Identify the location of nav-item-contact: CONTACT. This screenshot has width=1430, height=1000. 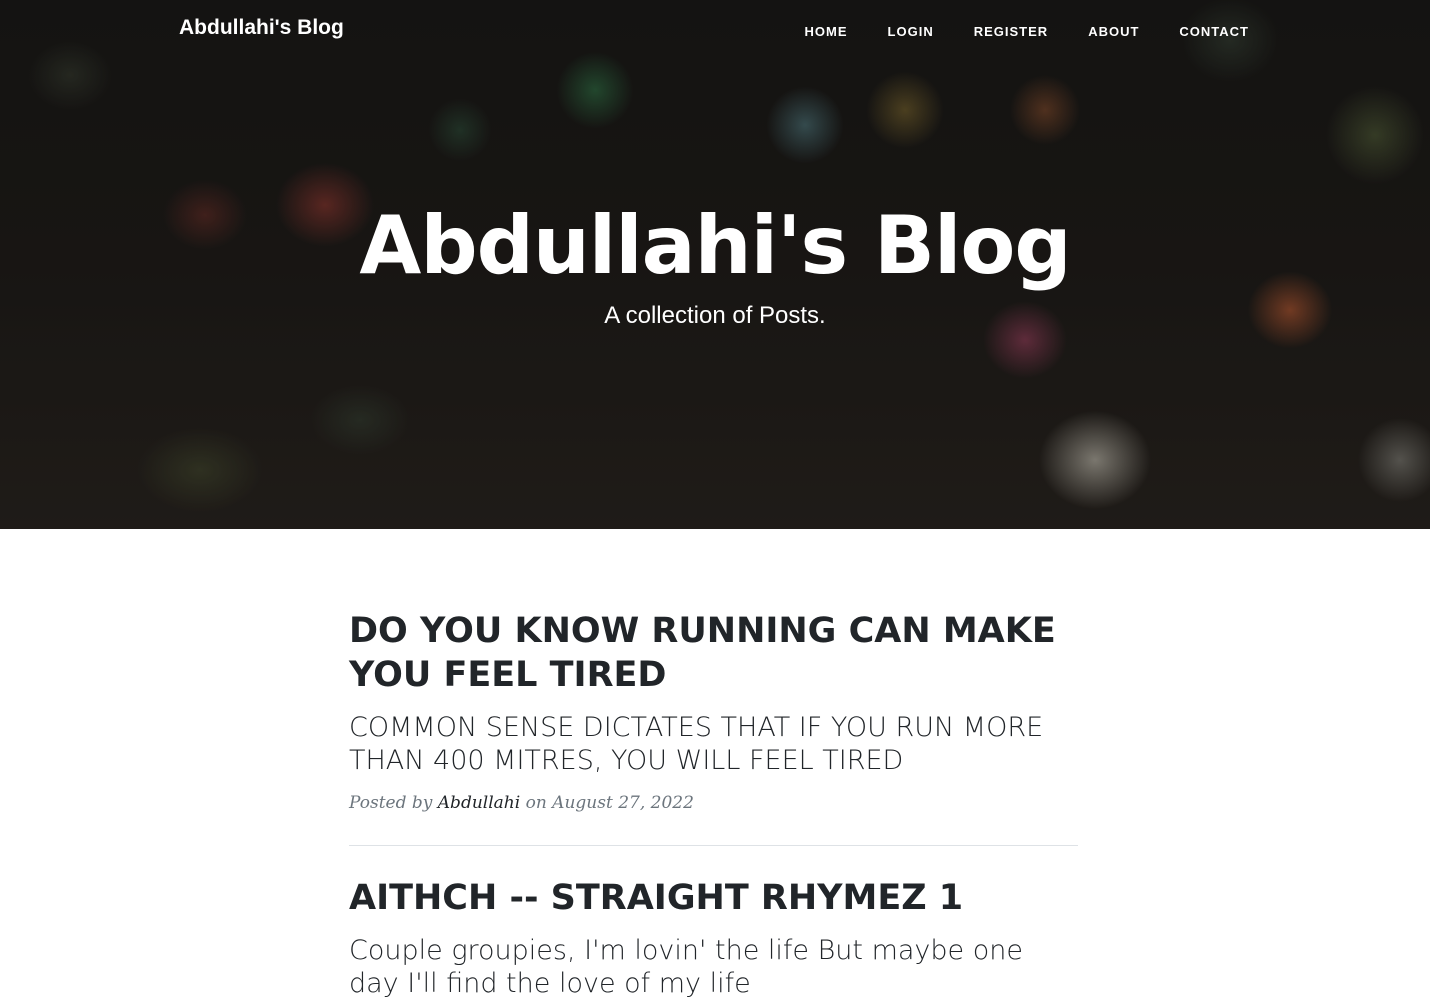
(1214, 30).